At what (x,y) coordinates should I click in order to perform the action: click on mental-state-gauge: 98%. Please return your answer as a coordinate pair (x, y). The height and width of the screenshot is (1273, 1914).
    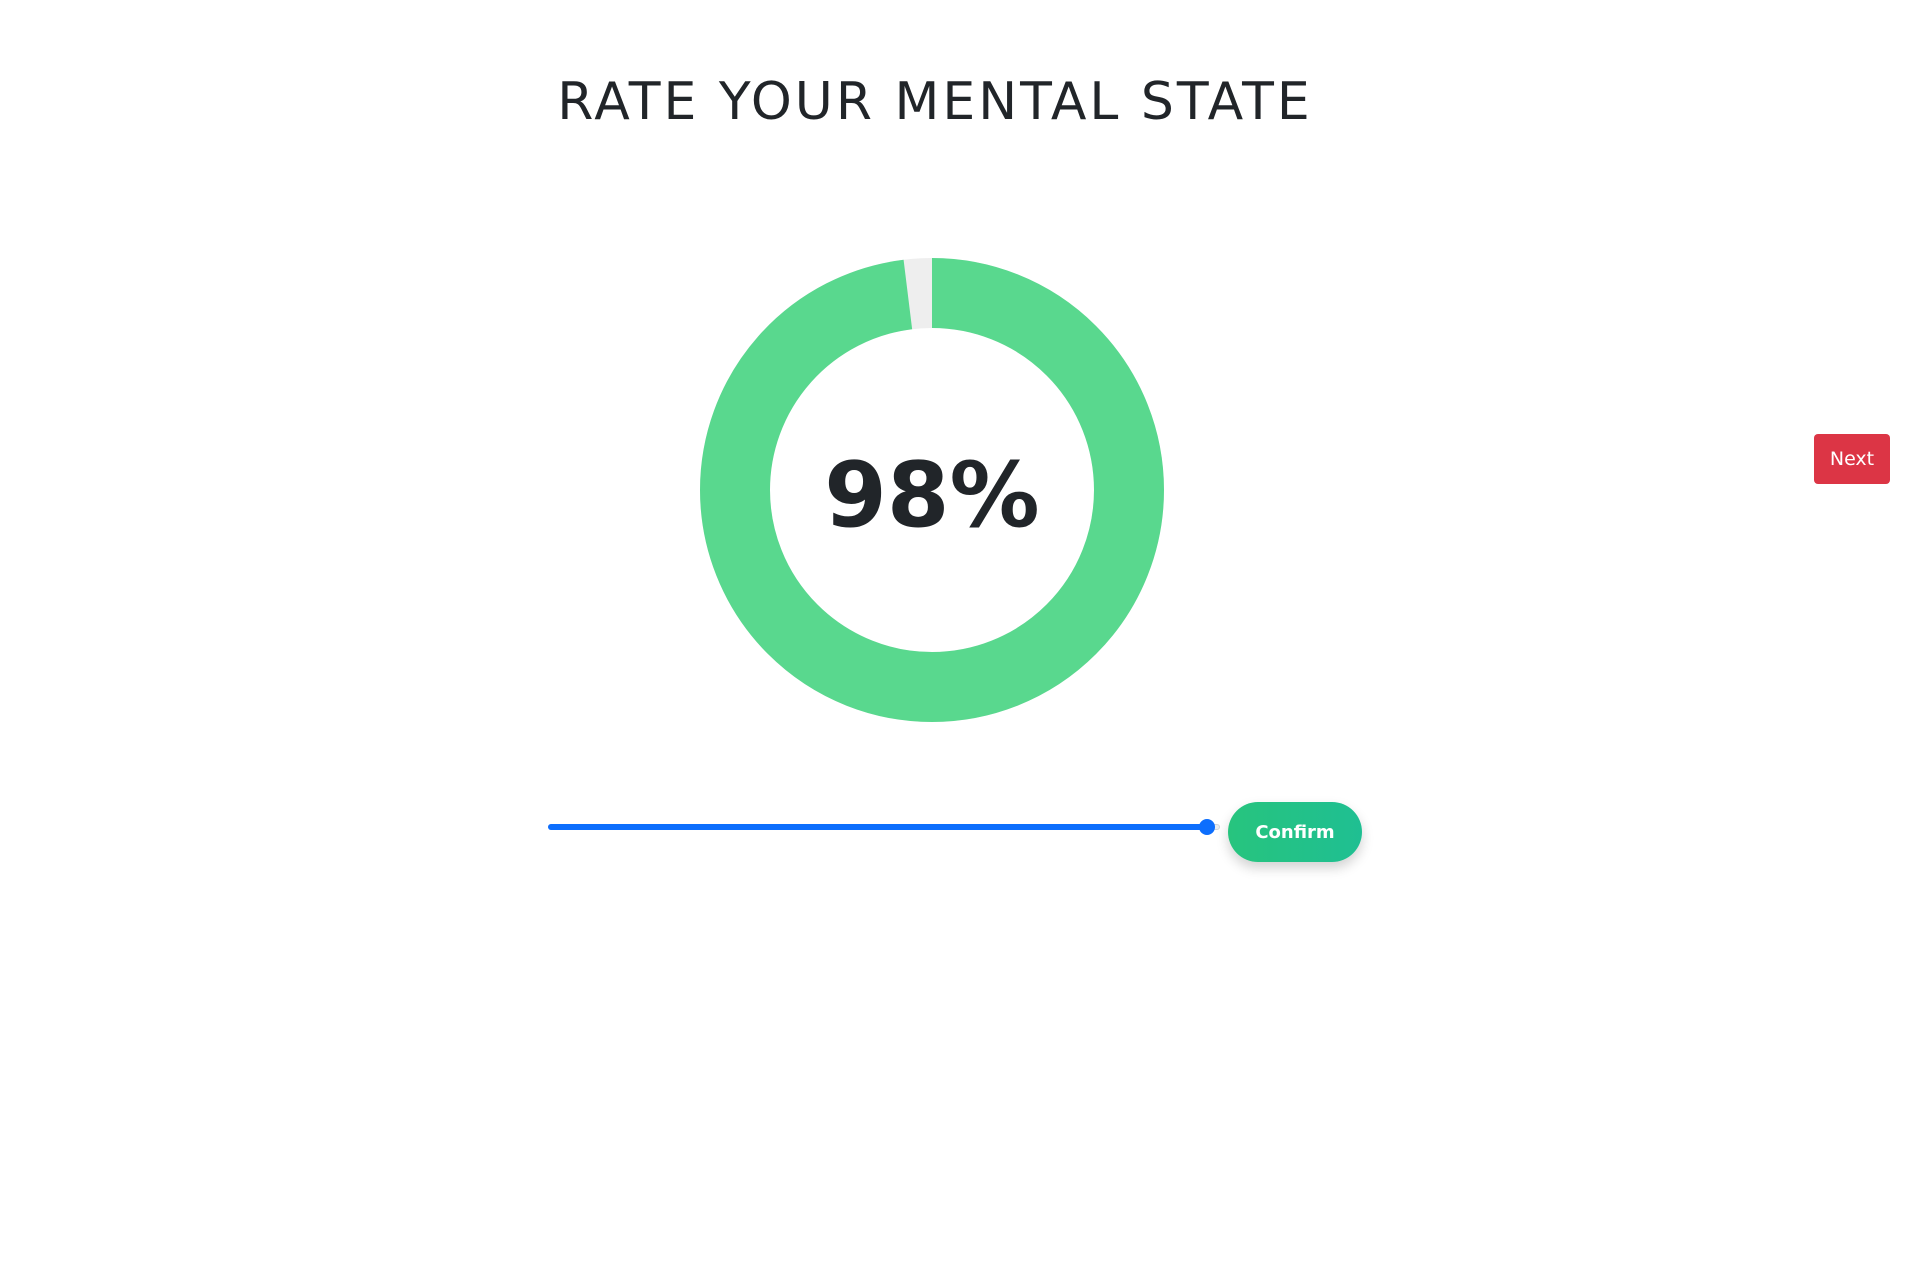
    Looking at the image, I should click on (932, 490).